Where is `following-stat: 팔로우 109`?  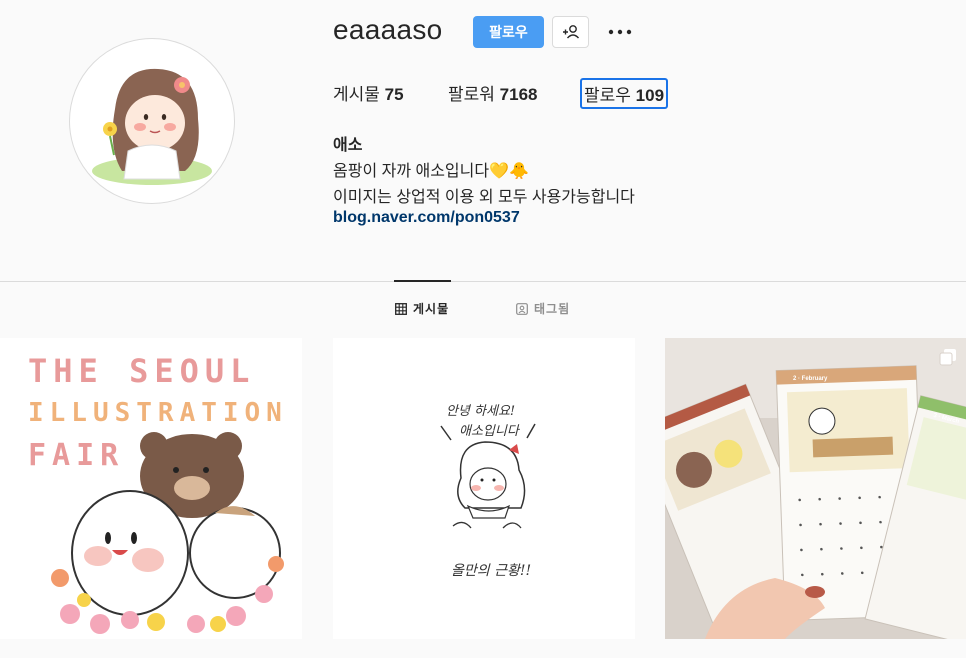
following-stat: 팔로우 109 is located at coordinates (624, 93).